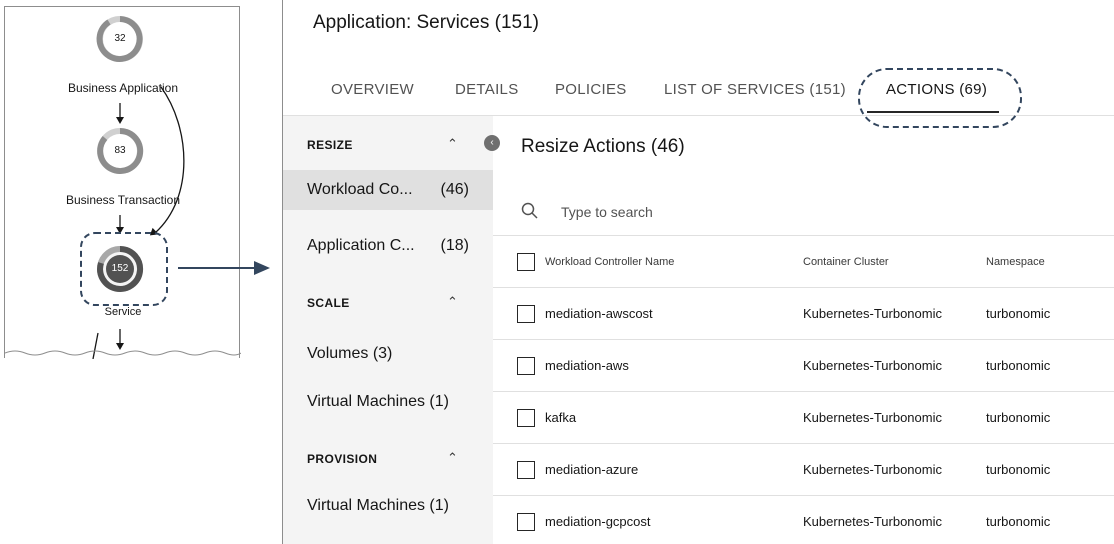  Describe the element at coordinates (609, 262) in the screenshot. I see `column-header: Workload Controller Name` at that location.